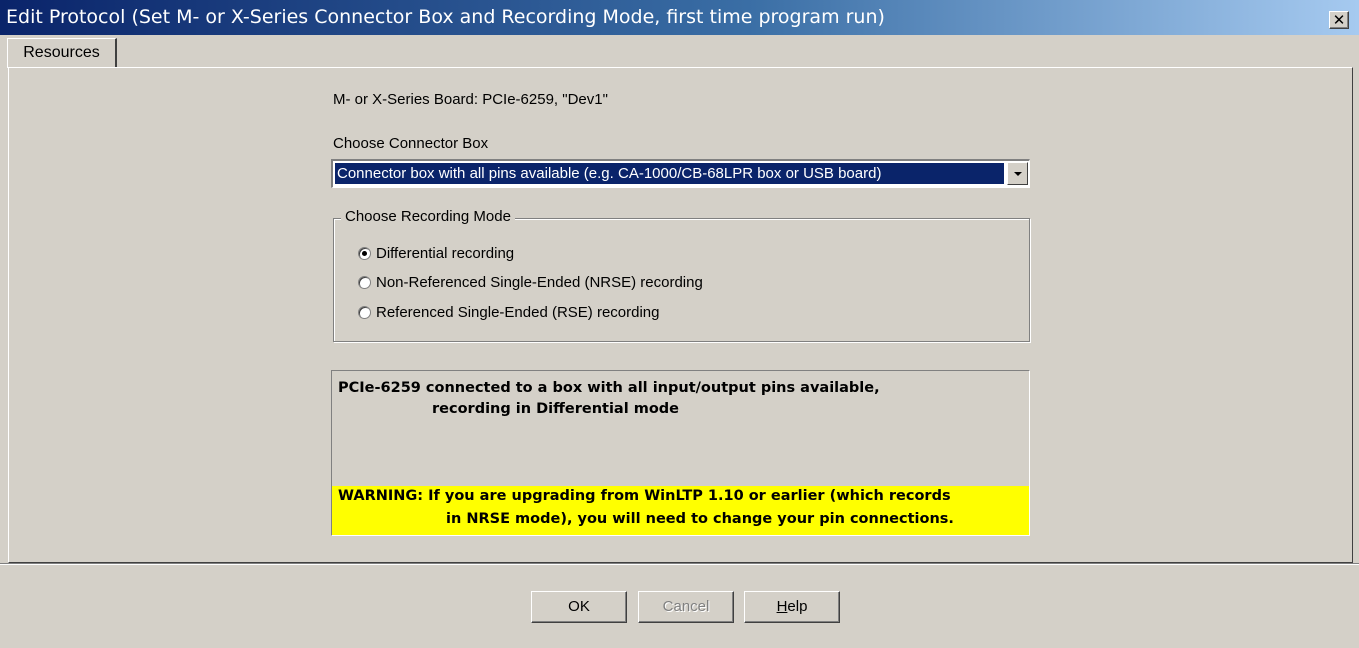 The image size is (1359, 648). I want to click on footer-separator, so click(679, 564).